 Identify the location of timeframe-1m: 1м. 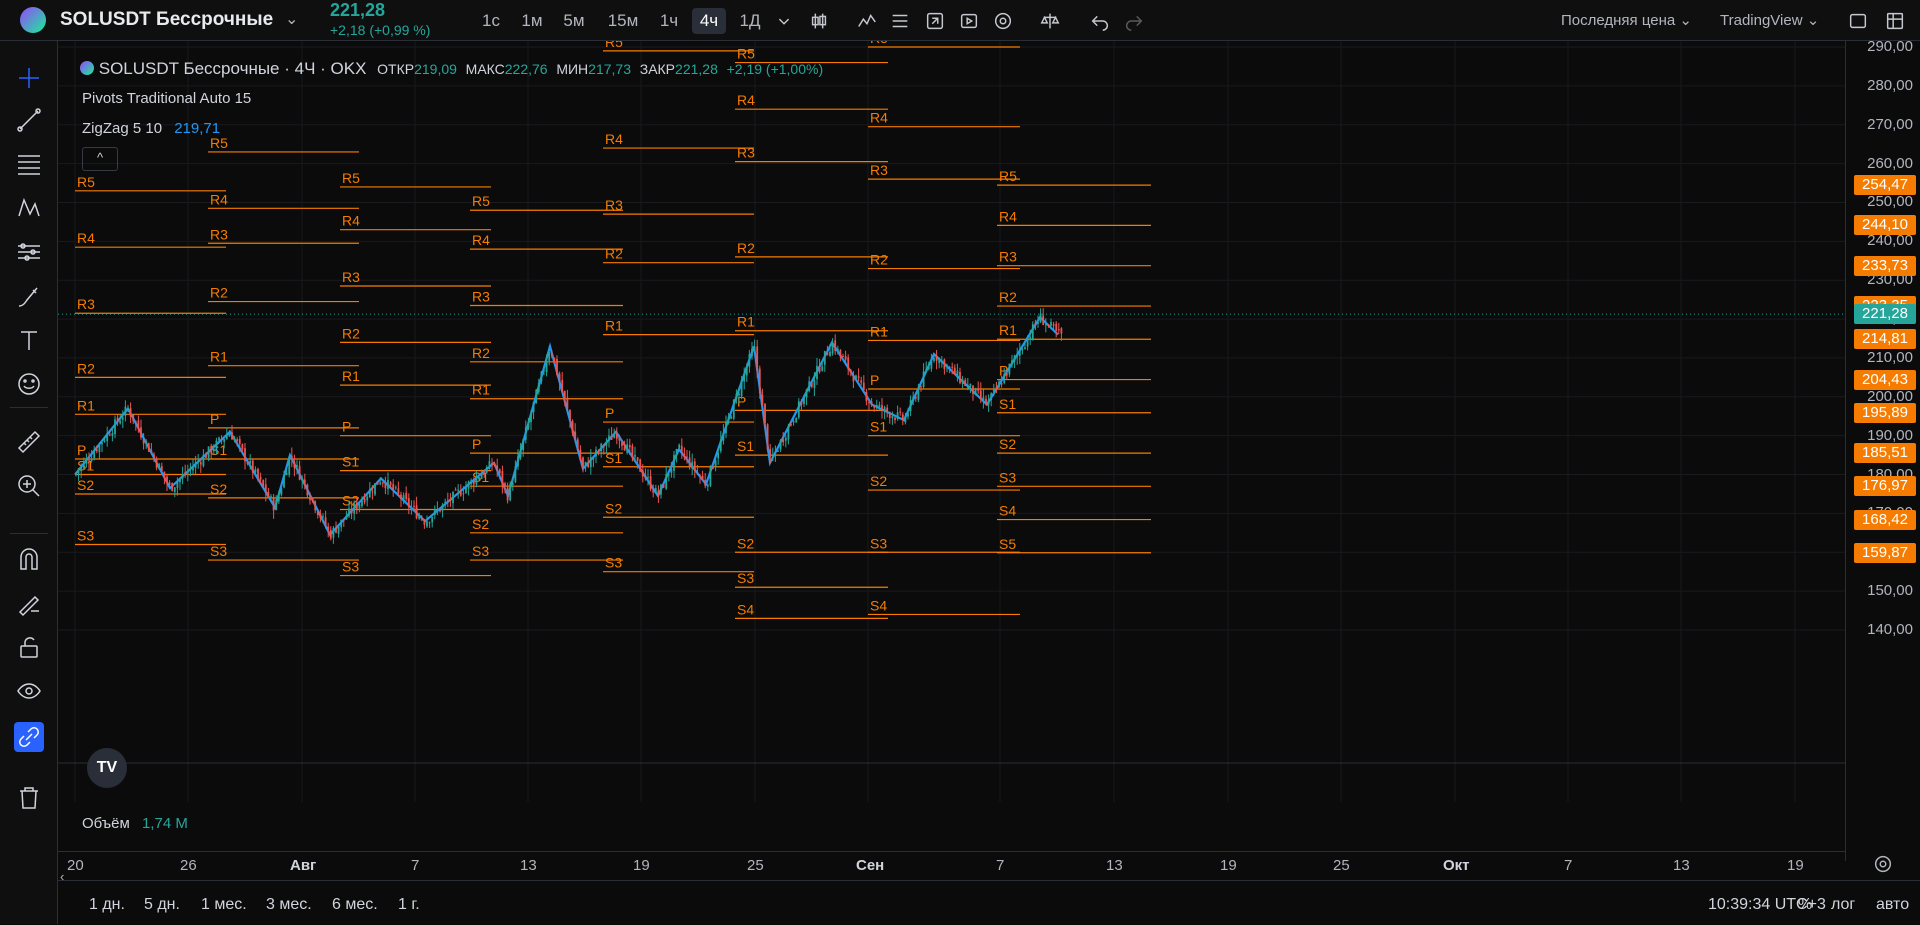
(532, 21).